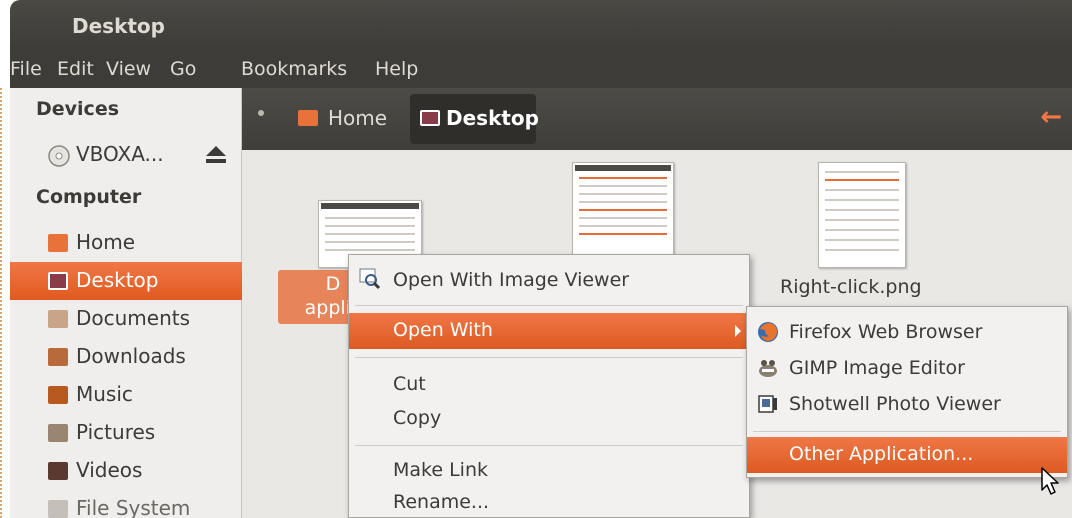  What do you see at coordinates (396, 69) in the screenshot?
I see `menu-help: Help` at bounding box center [396, 69].